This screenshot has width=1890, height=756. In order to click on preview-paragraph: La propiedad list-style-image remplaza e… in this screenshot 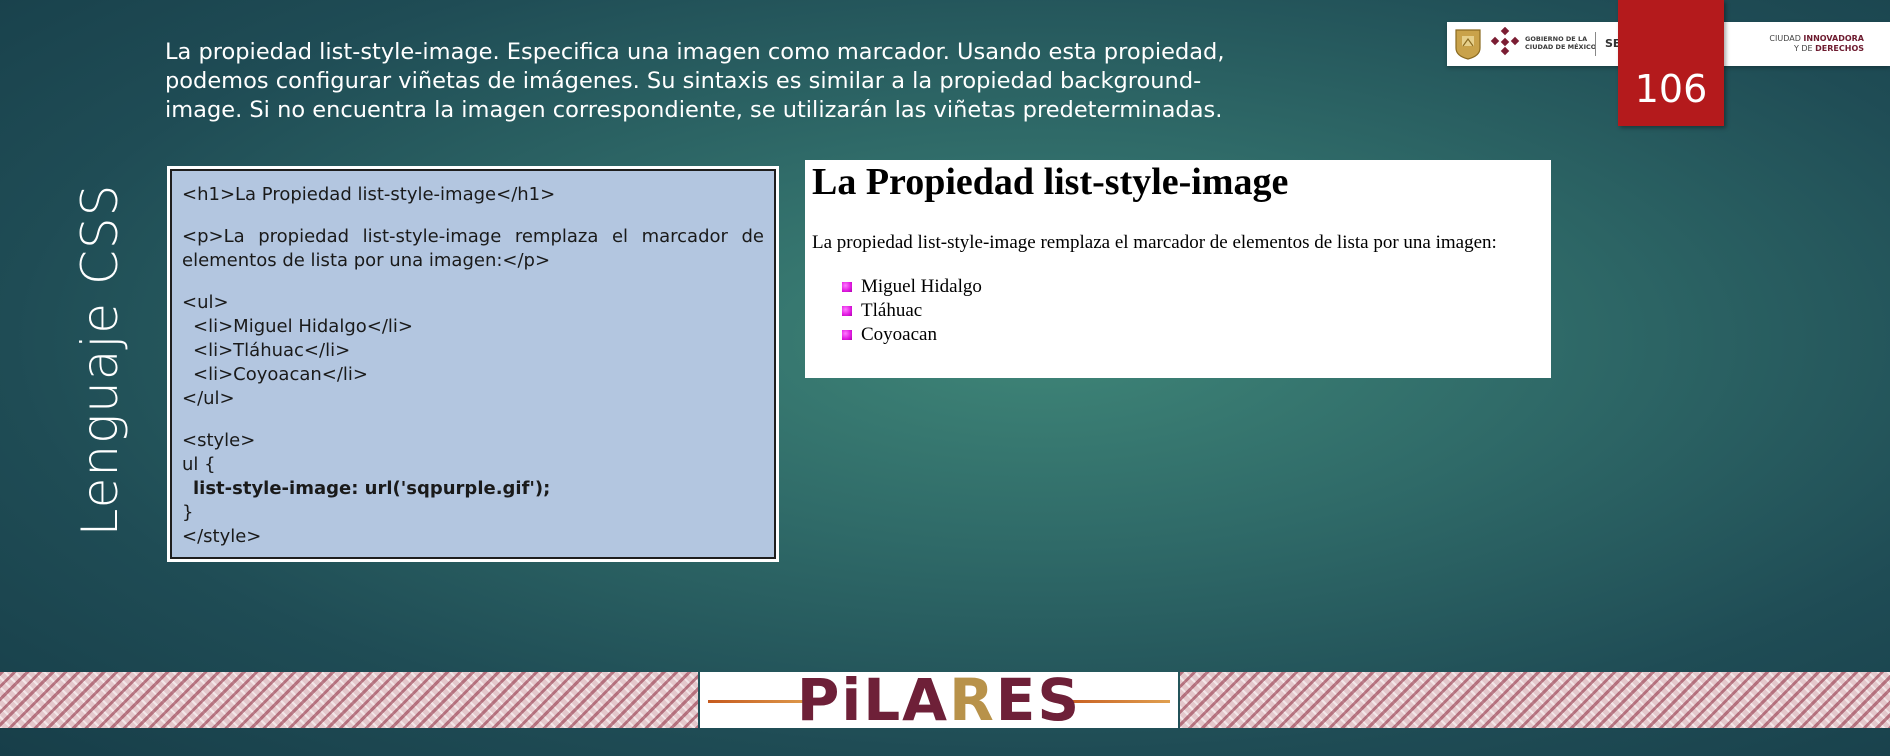, I will do `click(1154, 242)`.